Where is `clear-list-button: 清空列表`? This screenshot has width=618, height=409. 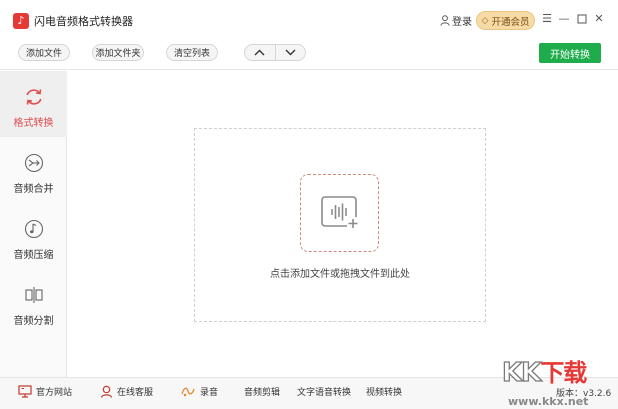
clear-list-button: 清空列表 is located at coordinates (192, 52).